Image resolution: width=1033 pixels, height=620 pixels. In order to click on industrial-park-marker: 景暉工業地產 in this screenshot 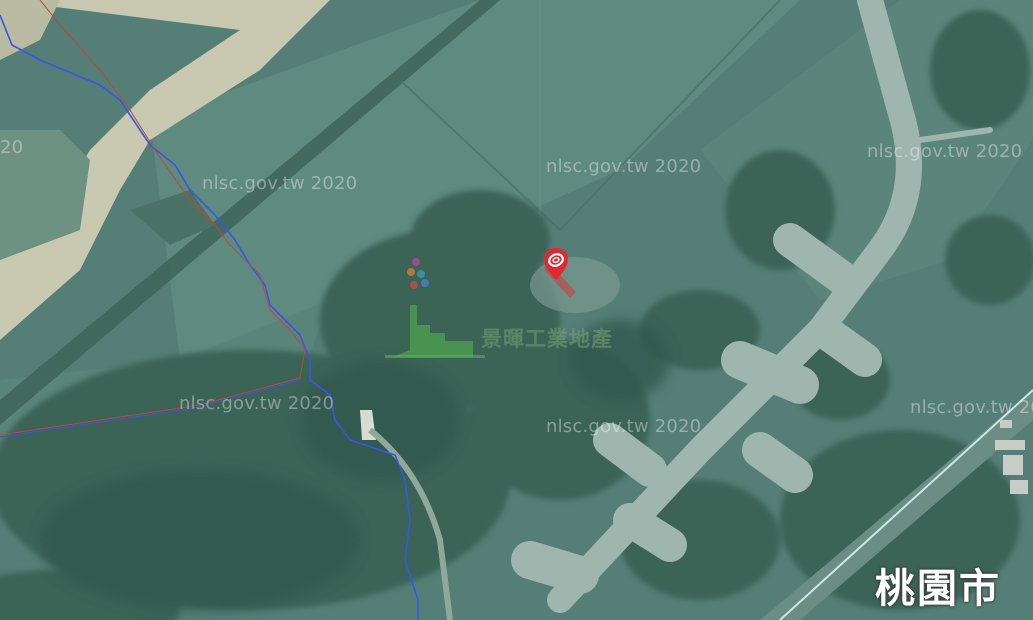, I will do `click(530, 310)`.